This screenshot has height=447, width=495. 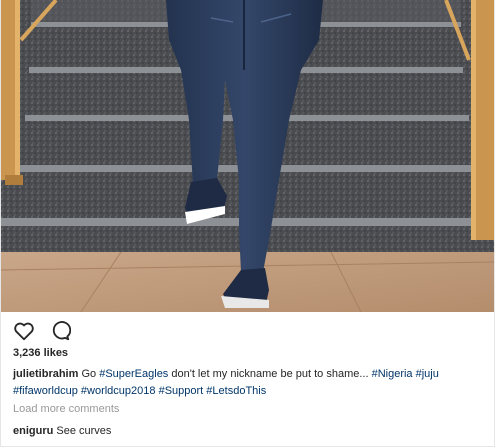 What do you see at coordinates (427, 374) in the screenshot?
I see `hashtag-link: #juju` at bounding box center [427, 374].